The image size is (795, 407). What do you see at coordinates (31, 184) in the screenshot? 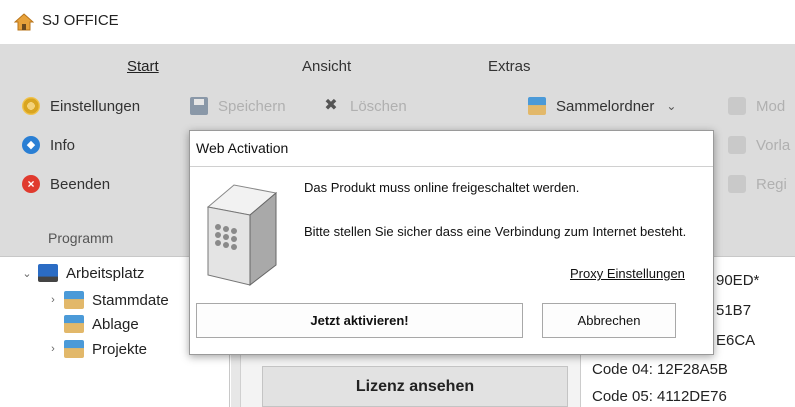
I see `exit-icon: ×` at bounding box center [31, 184].